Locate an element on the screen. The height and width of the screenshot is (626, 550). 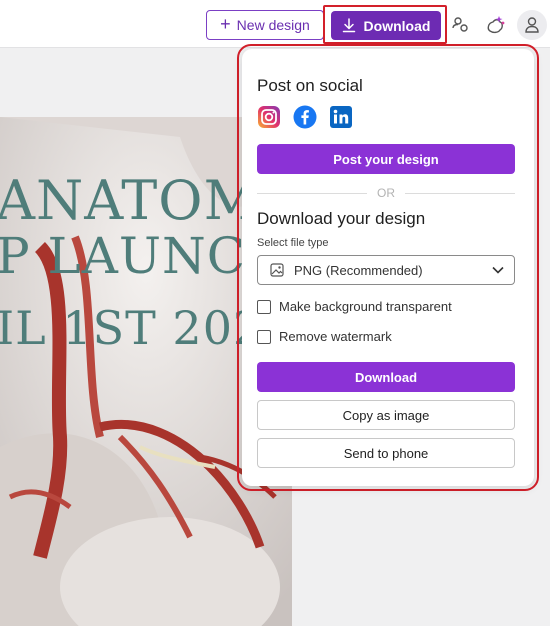
transparent-background-option: Make background transparent is located at coordinates (354, 306).